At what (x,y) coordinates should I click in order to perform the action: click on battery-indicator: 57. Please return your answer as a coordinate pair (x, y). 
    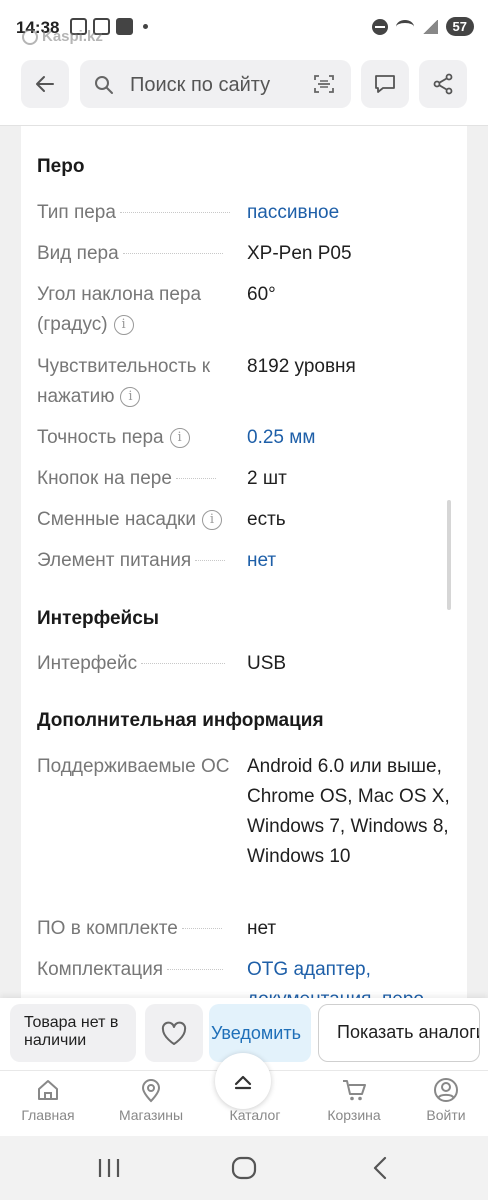
    Looking at the image, I should click on (459, 26).